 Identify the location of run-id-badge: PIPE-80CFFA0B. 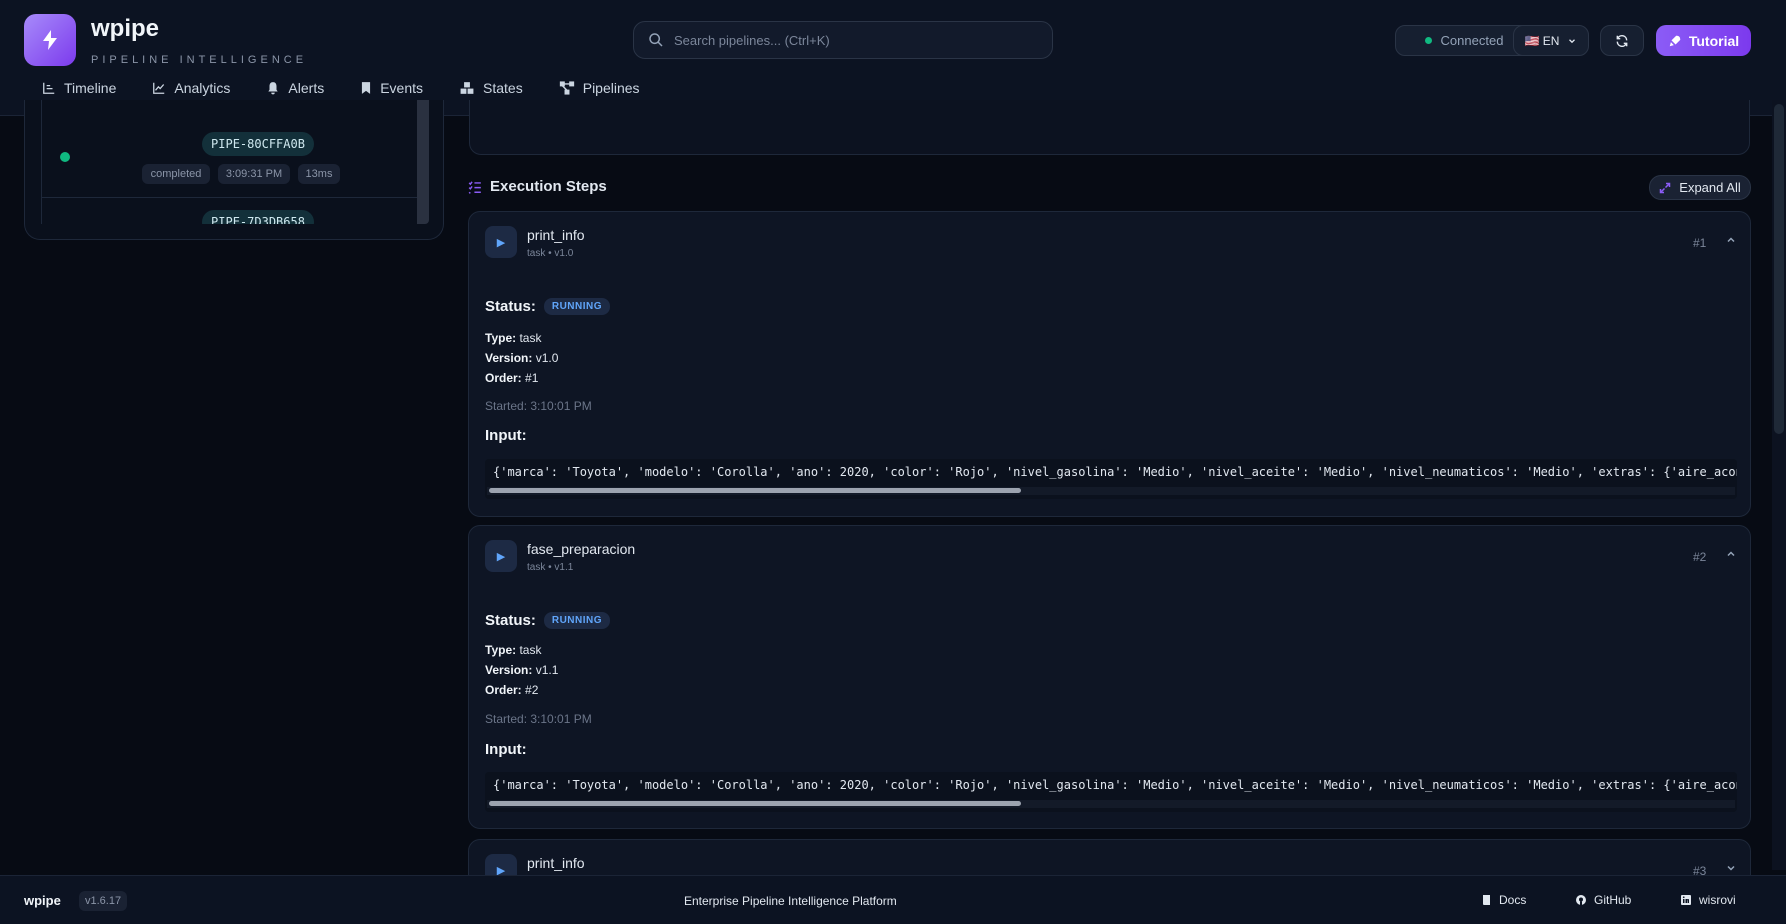
(258, 144).